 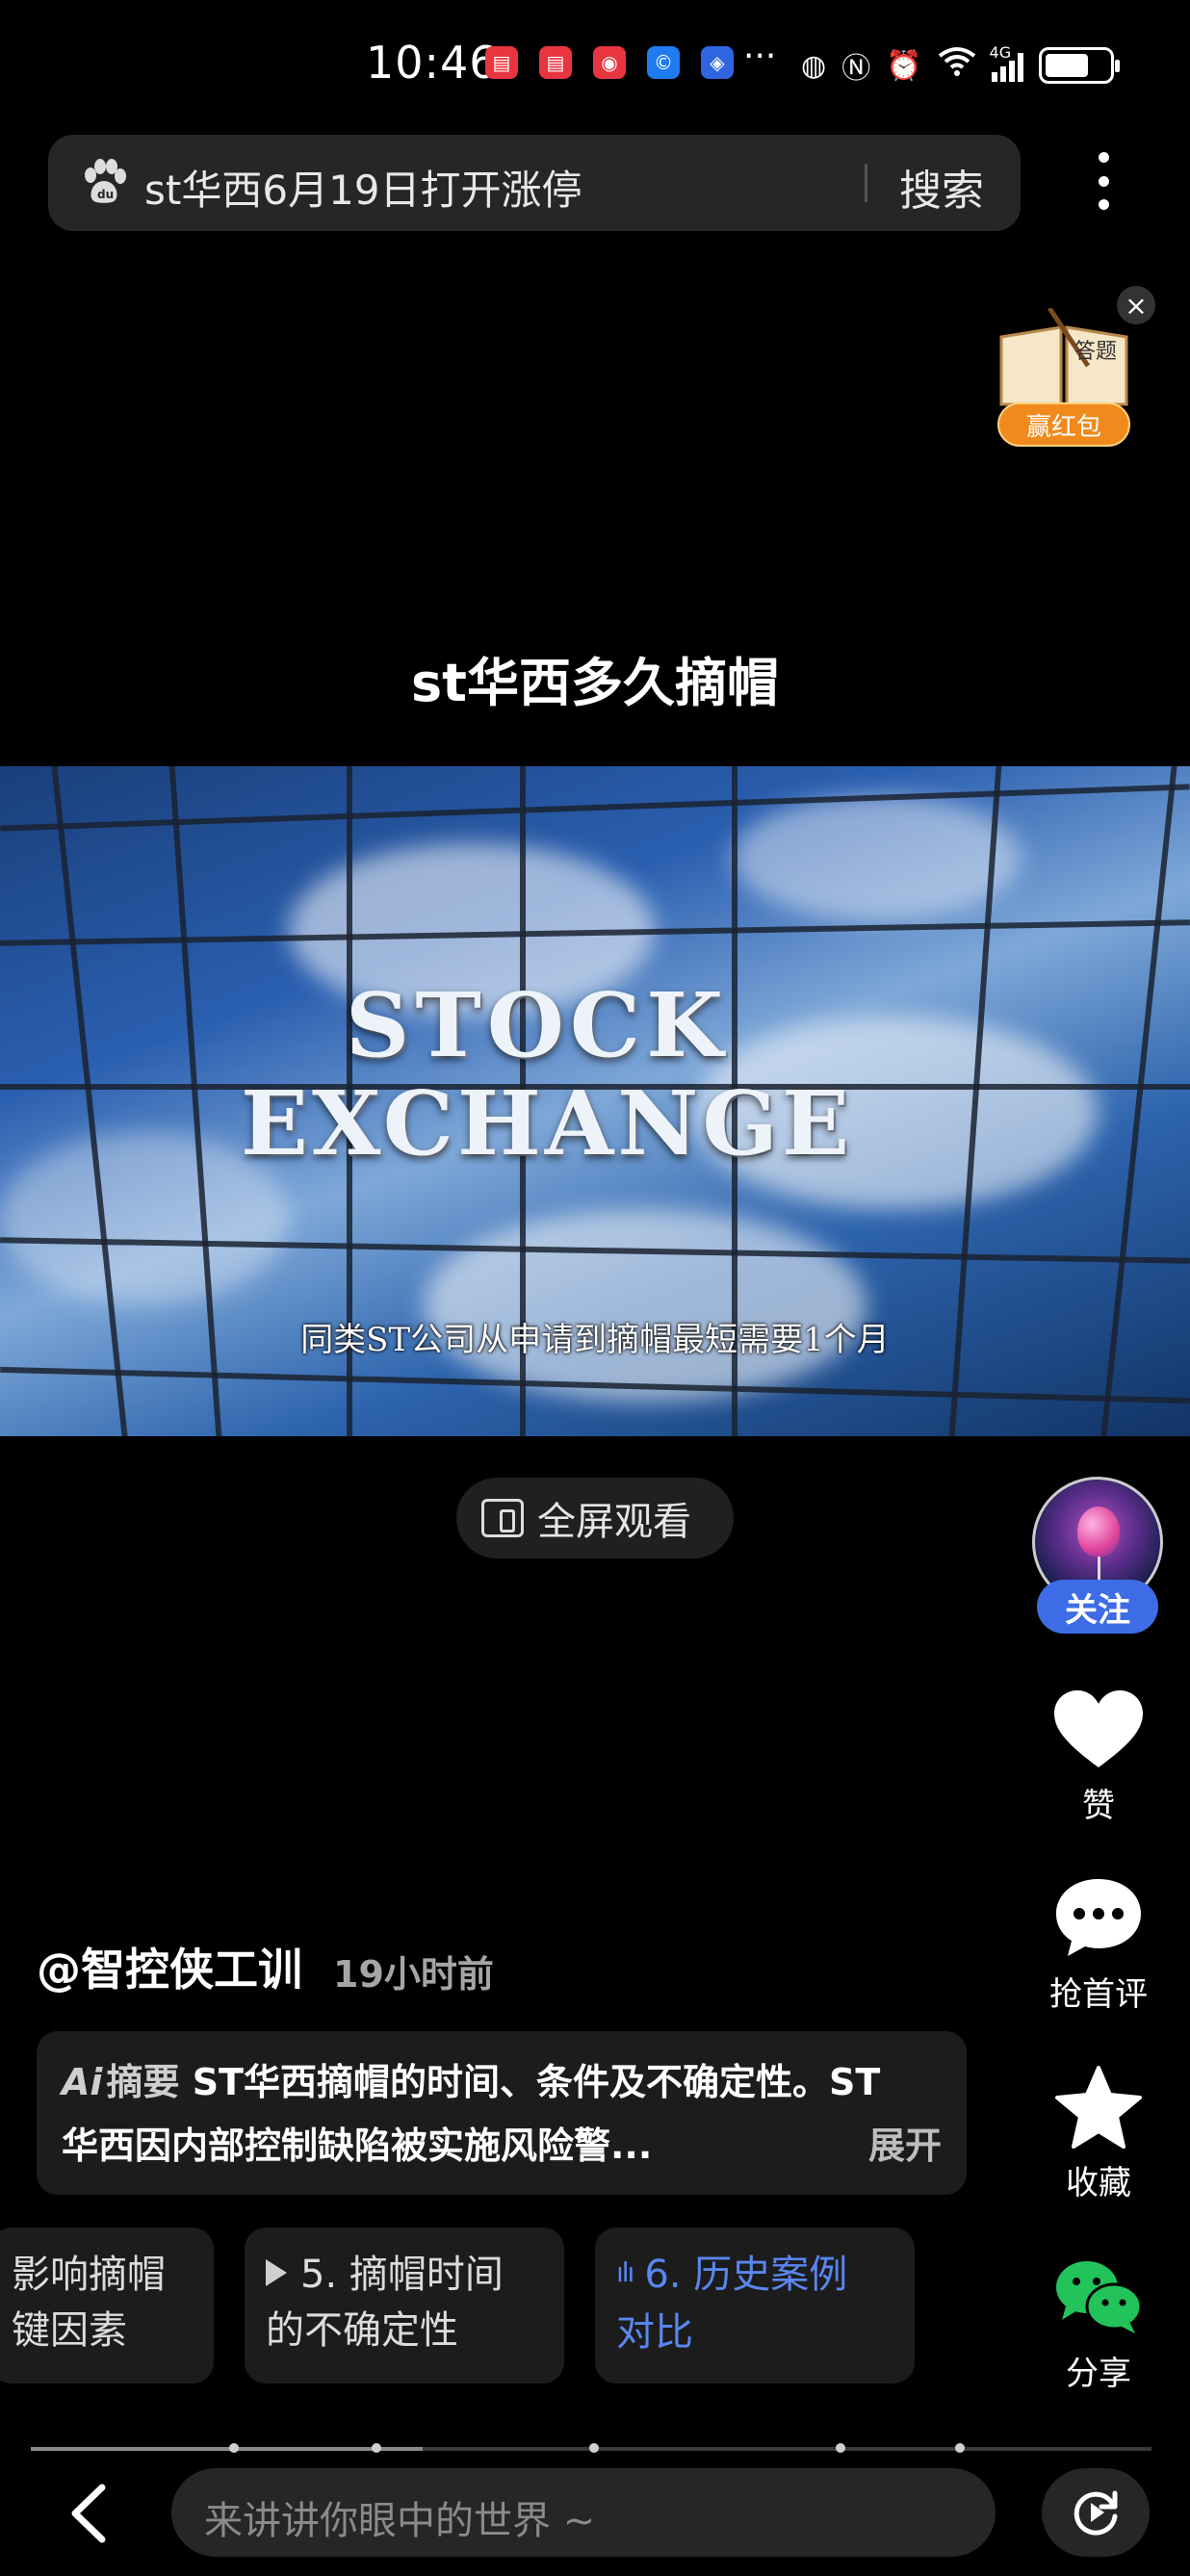 I want to click on chapter-line: 6. 历史案例, so click(x=746, y=2275).